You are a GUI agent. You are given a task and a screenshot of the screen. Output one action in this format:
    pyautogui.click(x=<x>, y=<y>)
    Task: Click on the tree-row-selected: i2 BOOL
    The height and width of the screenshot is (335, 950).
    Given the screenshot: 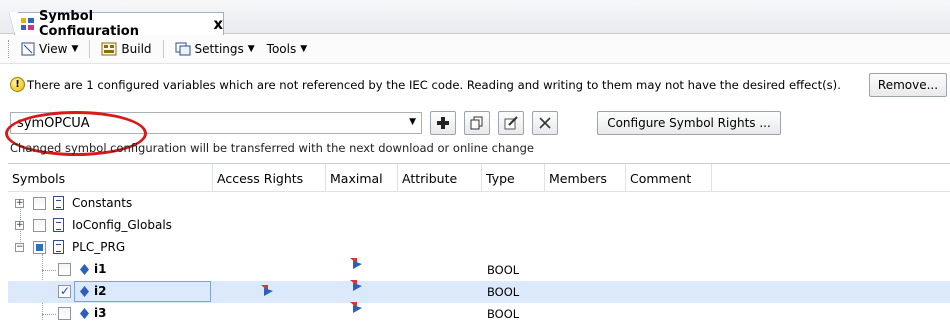 What is the action you would take?
    pyautogui.click(x=479, y=291)
    